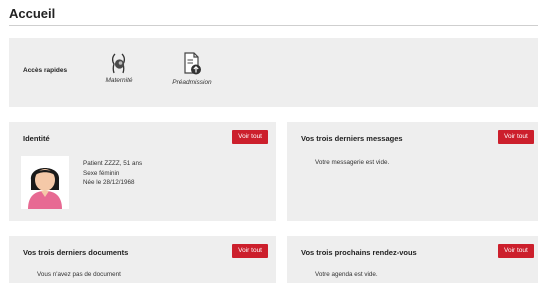  I want to click on patient-birthdate: Née le 28/12/1968, so click(109, 182).